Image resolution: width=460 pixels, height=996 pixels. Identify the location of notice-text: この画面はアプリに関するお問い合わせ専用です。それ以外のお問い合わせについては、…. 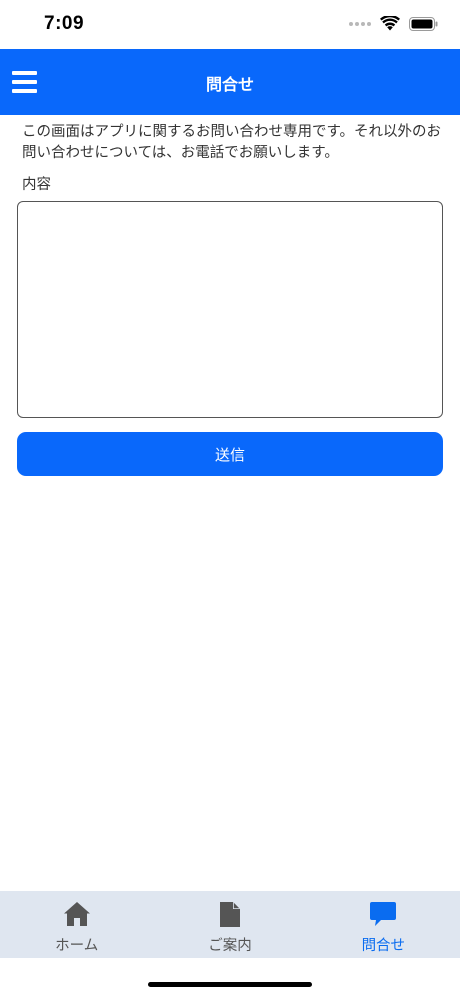
(232, 142).